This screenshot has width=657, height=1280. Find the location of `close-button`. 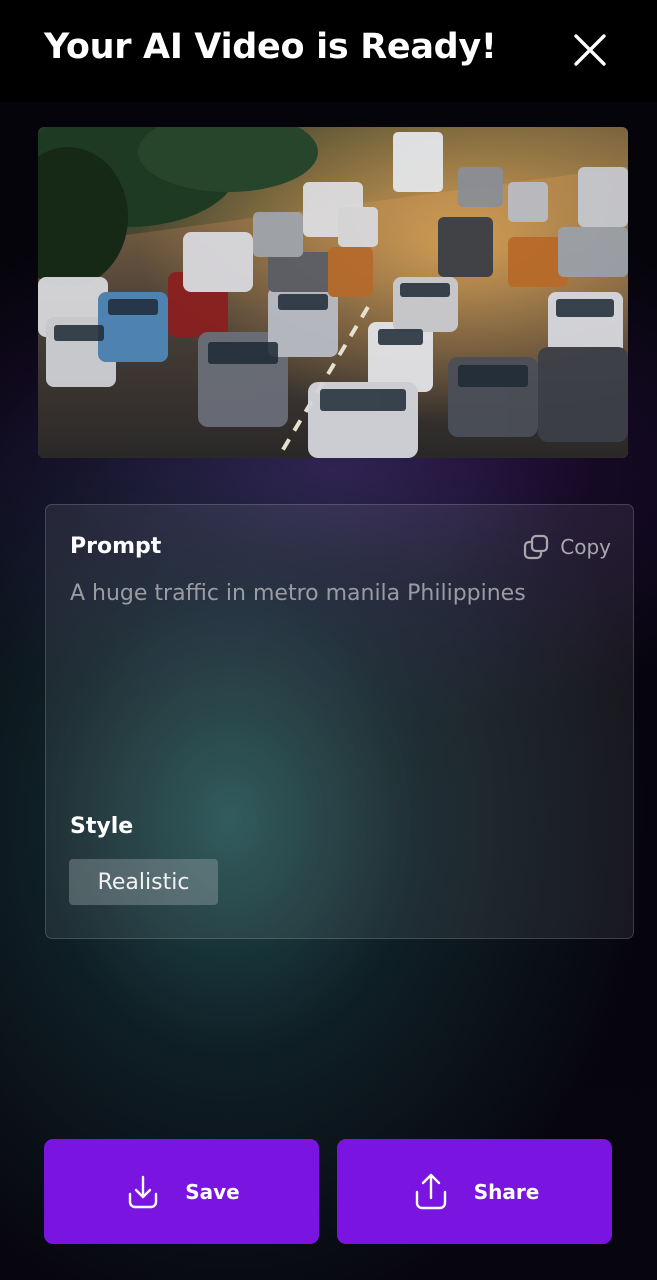

close-button is located at coordinates (590, 50).